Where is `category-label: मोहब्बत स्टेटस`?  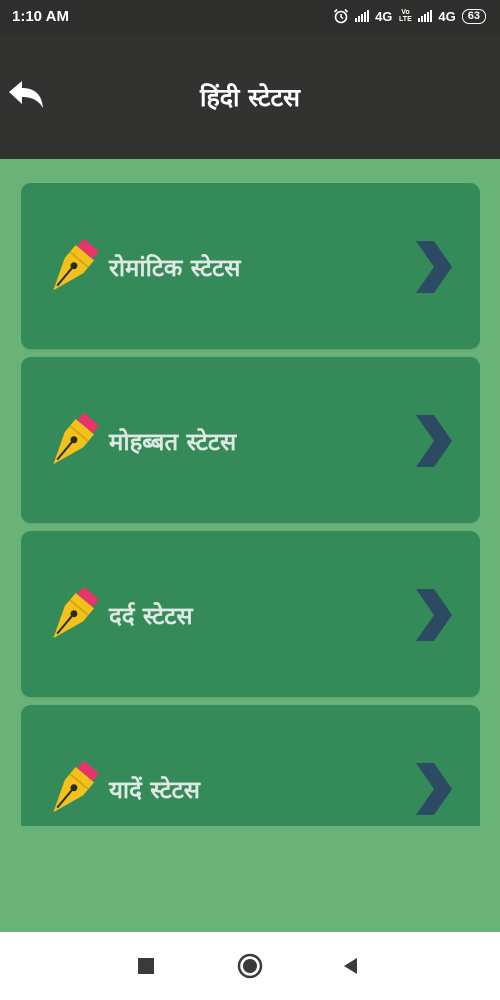
category-label: मोहब्बत स्टेटस is located at coordinates (173, 442).